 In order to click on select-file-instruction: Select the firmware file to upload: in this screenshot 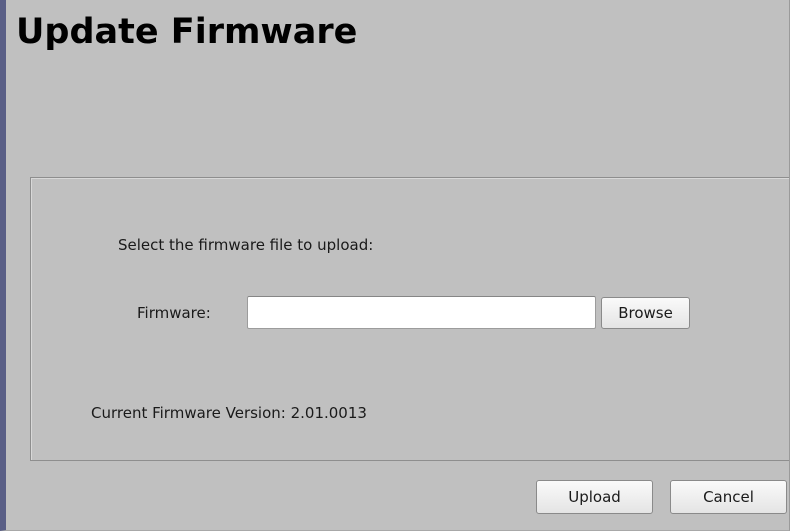, I will do `click(246, 245)`.